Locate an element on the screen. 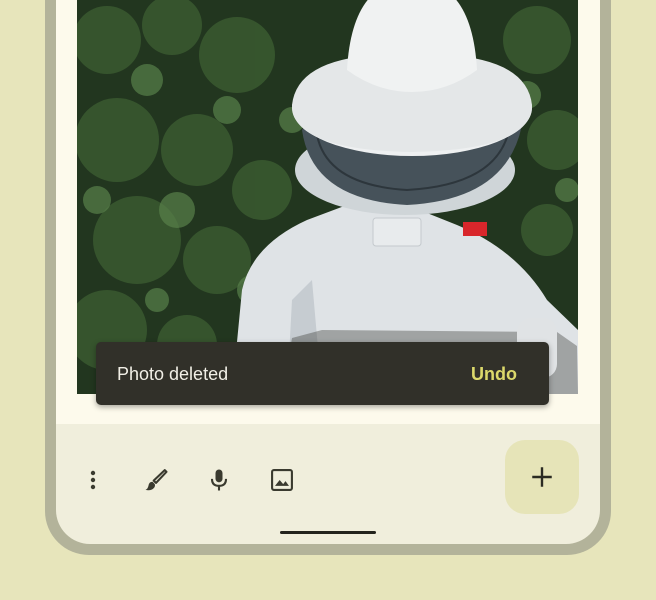 The image size is (656, 600). new-note-fab is located at coordinates (542, 477).